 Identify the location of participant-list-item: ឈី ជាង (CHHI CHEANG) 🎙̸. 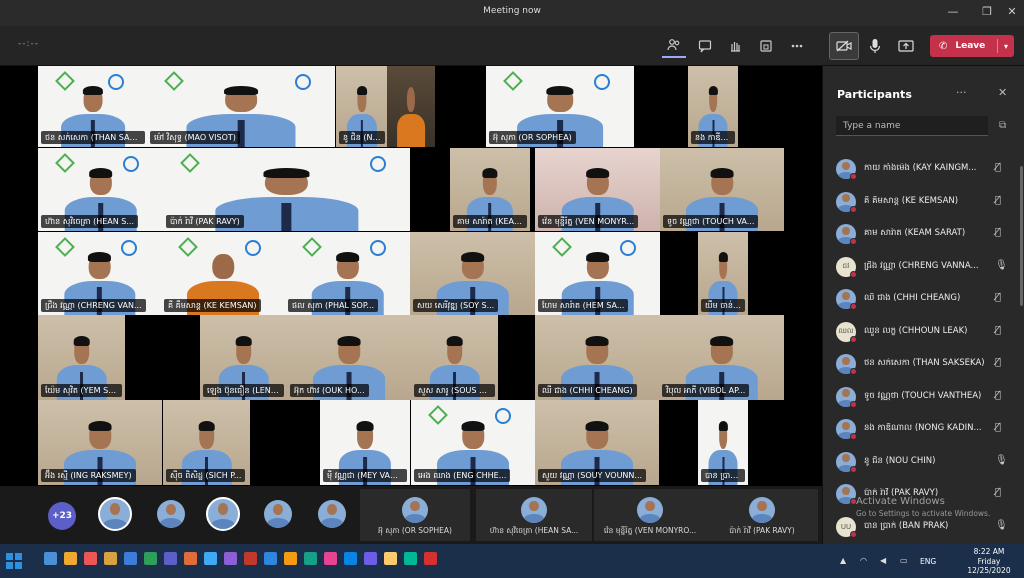
(923, 300).